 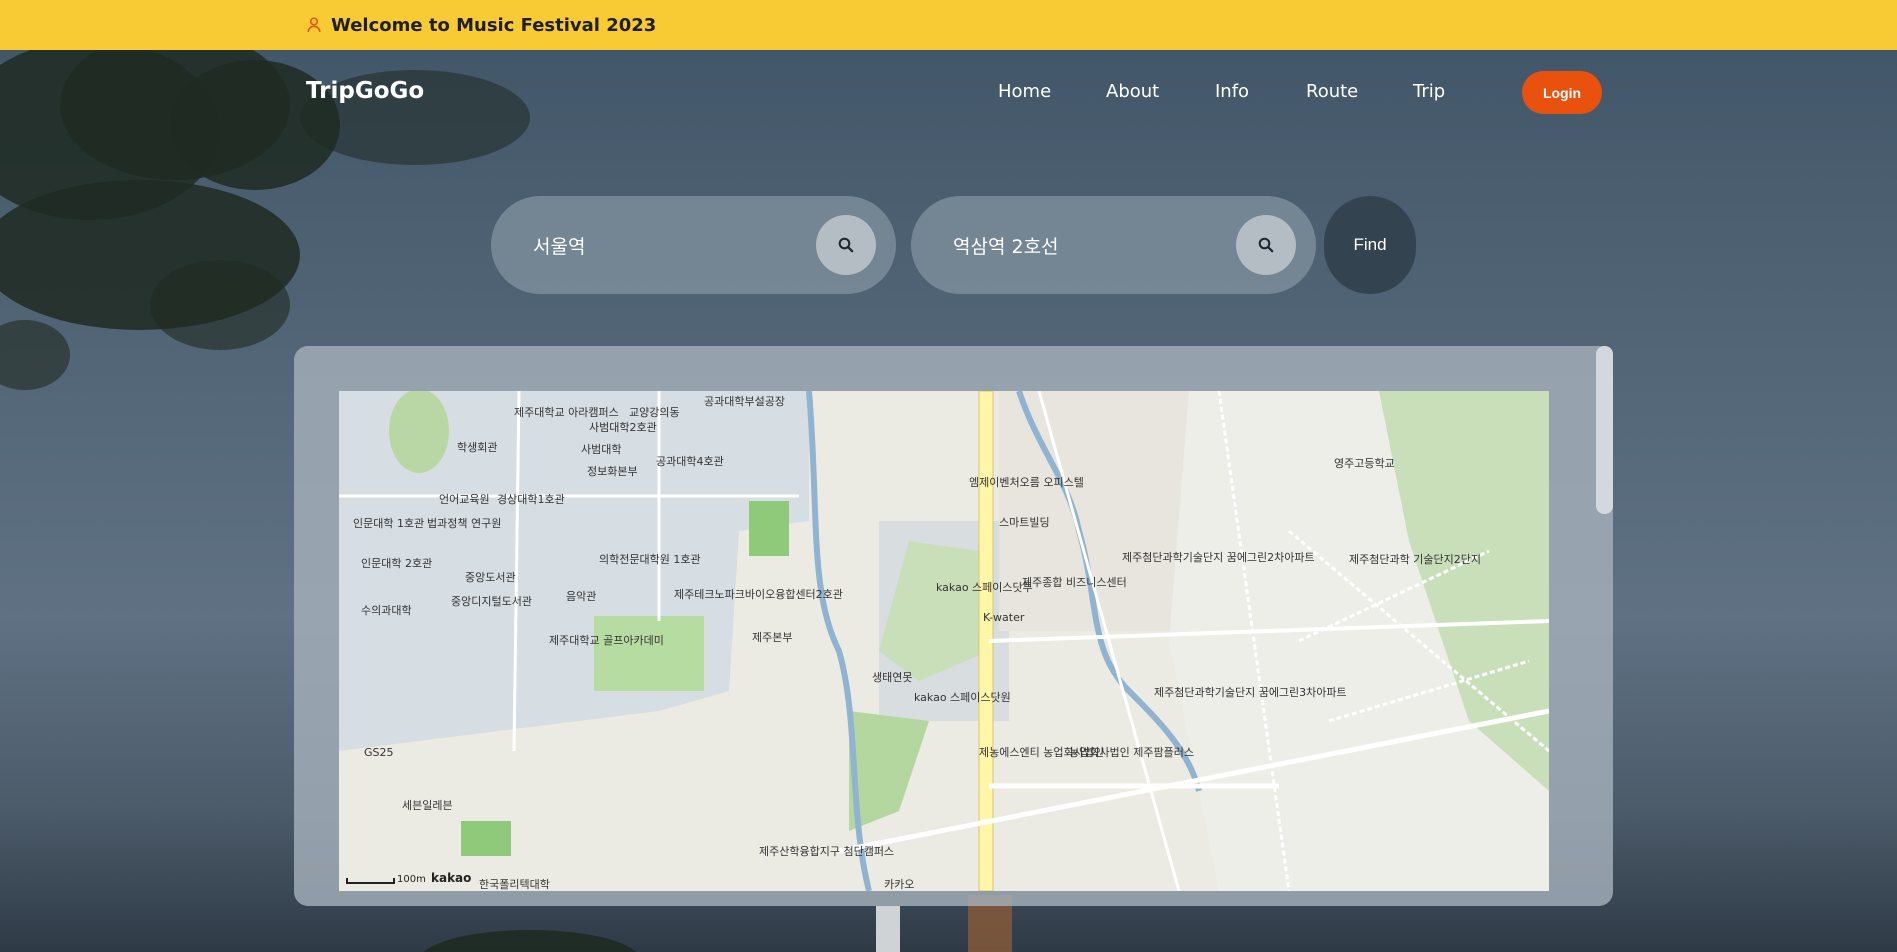 I want to click on map-label: 생태연못, so click(x=892, y=677).